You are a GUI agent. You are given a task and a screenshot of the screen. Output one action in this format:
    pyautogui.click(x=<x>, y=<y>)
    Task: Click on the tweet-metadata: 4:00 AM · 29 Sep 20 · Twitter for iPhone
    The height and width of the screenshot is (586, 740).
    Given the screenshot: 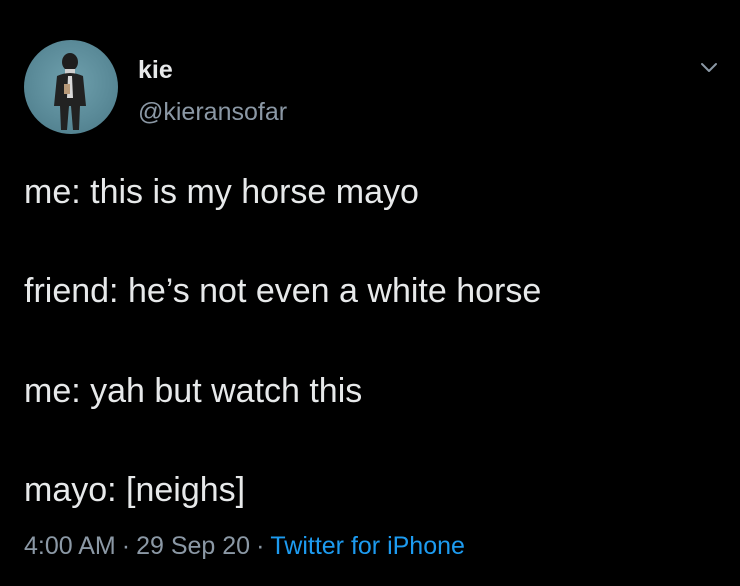 What is the action you would take?
    pyautogui.click(x=244, y=546)
    